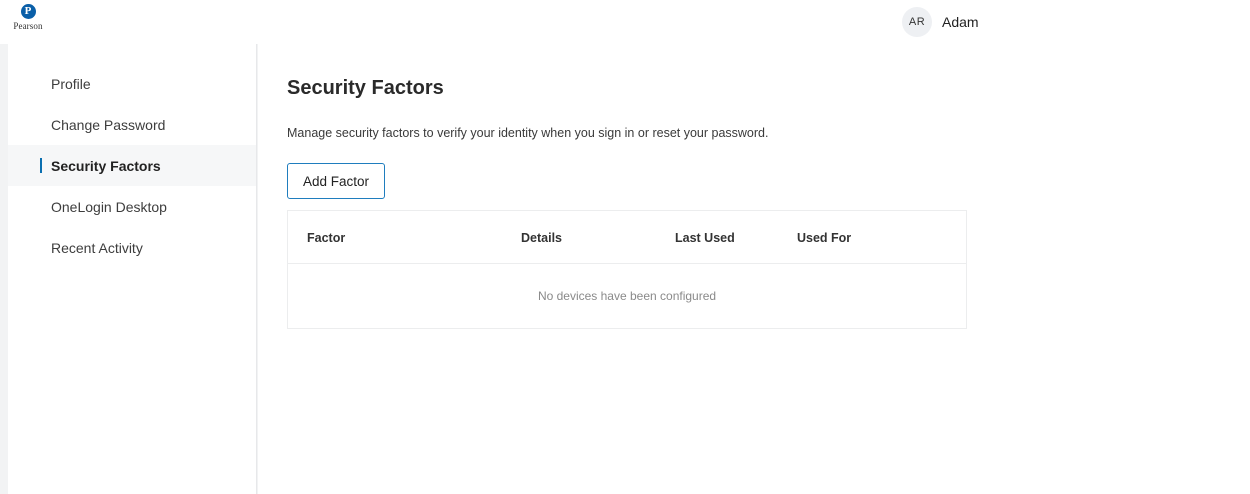 The image size is (1250, 494). I want to click on sidebar-item-label: OneLogin Desktop, so click(109, 206).